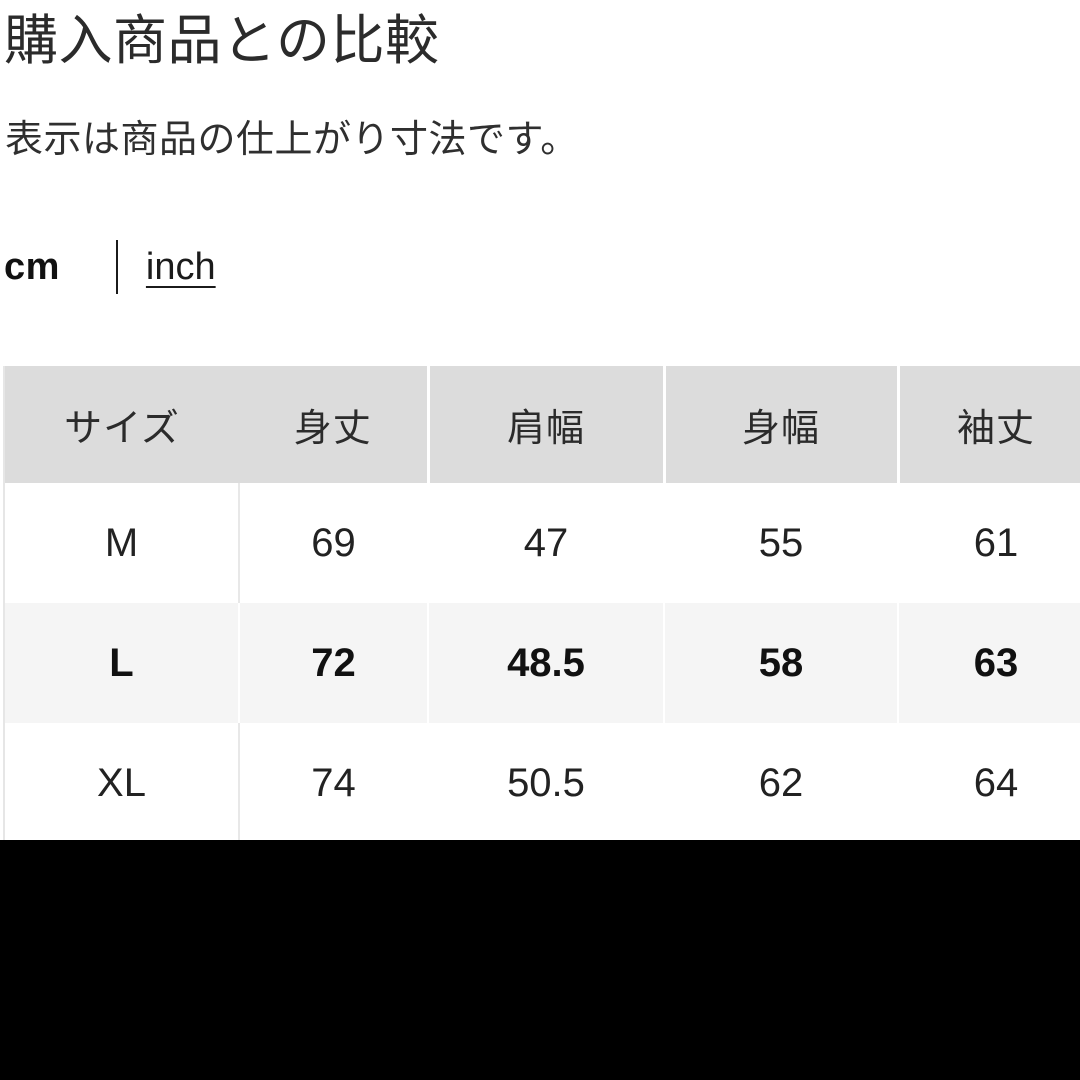 The image size is (1080, 1080). What do you see at coordinates (781, 543) in the screenshot?
I see `cell-chest: 55` at bounding box center [781, 543].